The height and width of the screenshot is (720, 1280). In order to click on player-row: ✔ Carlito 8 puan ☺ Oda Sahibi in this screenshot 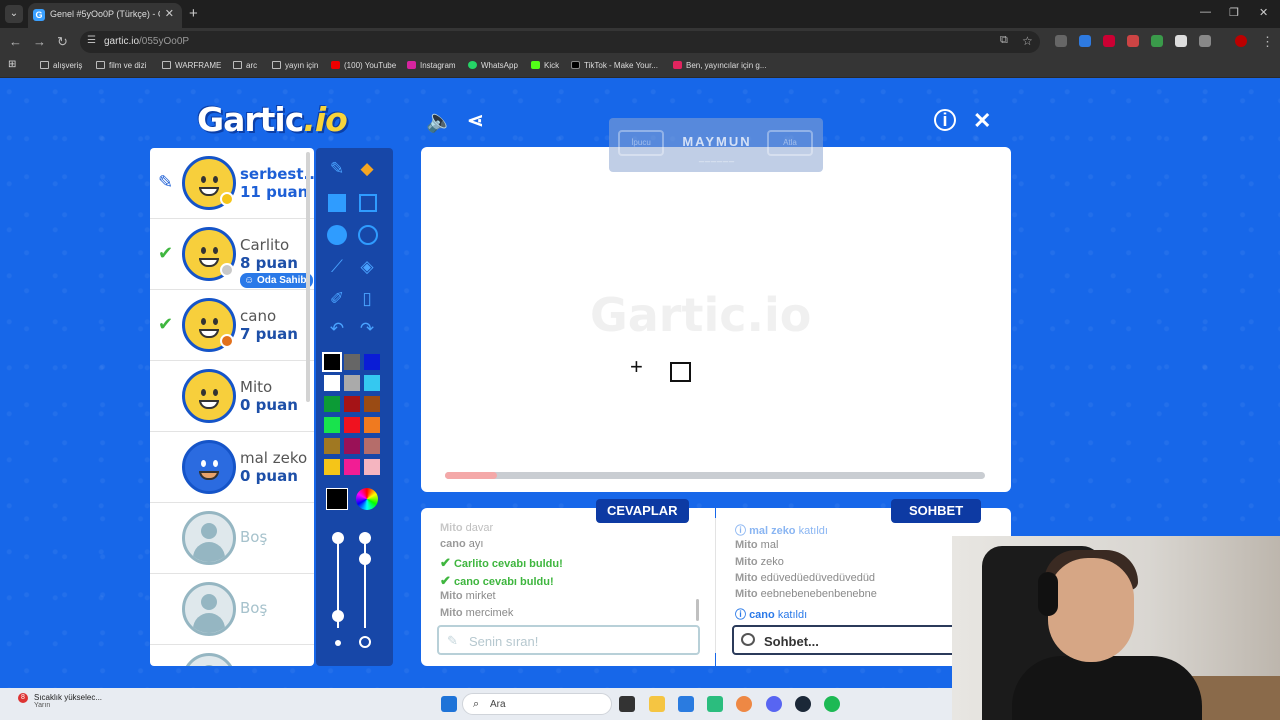, I will do `click(232, 254)`.